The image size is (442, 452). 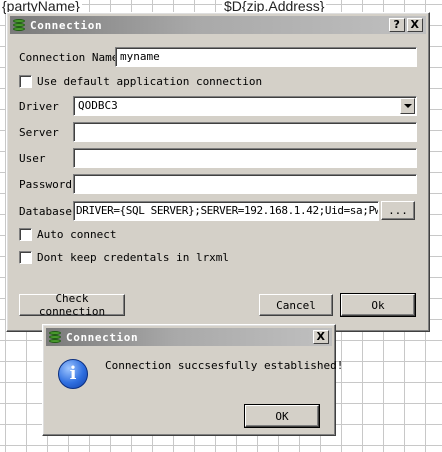 What do you see at coordinates (245, 158) in the screenshot?
I see `user-input` at bounding box center [245, 158].